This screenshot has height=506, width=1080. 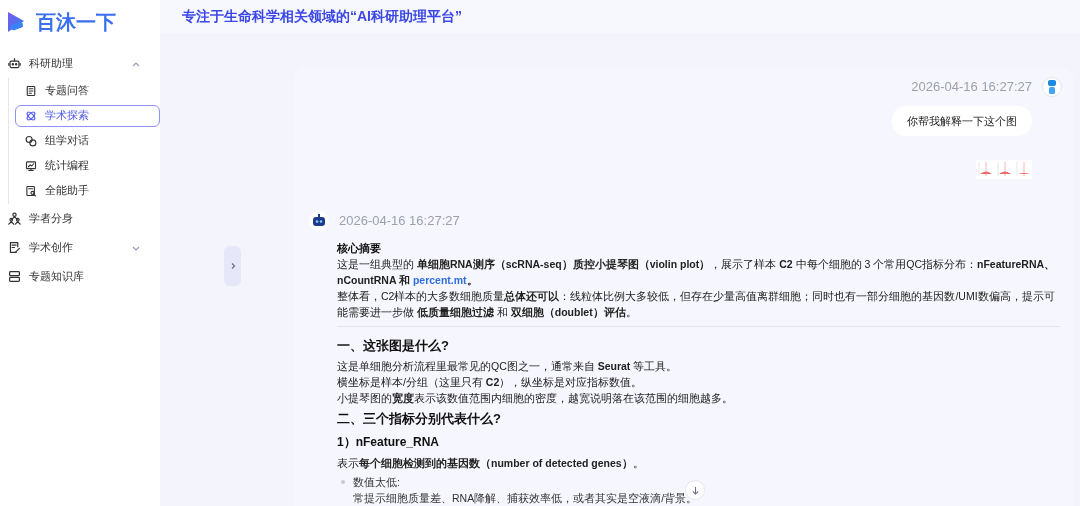 I want to click on sidebar-subitem: 统计编程, so click(x=87, y=166).